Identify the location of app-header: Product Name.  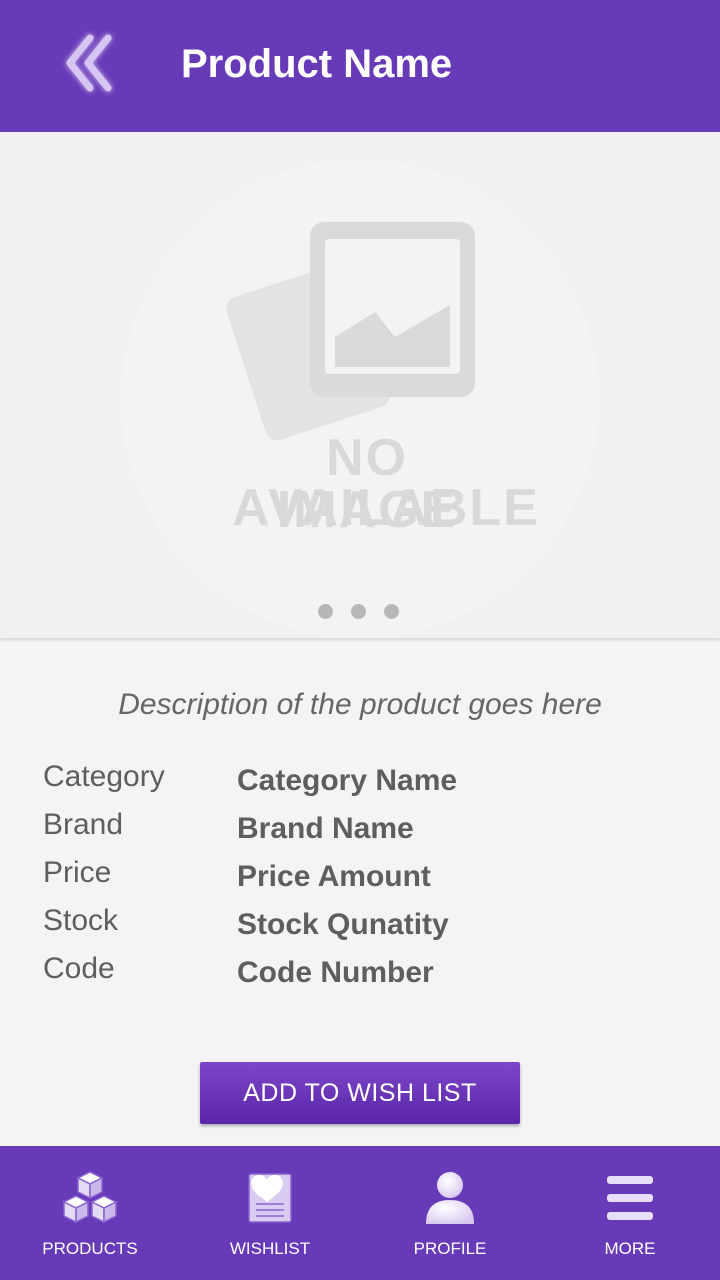
(360, 66).